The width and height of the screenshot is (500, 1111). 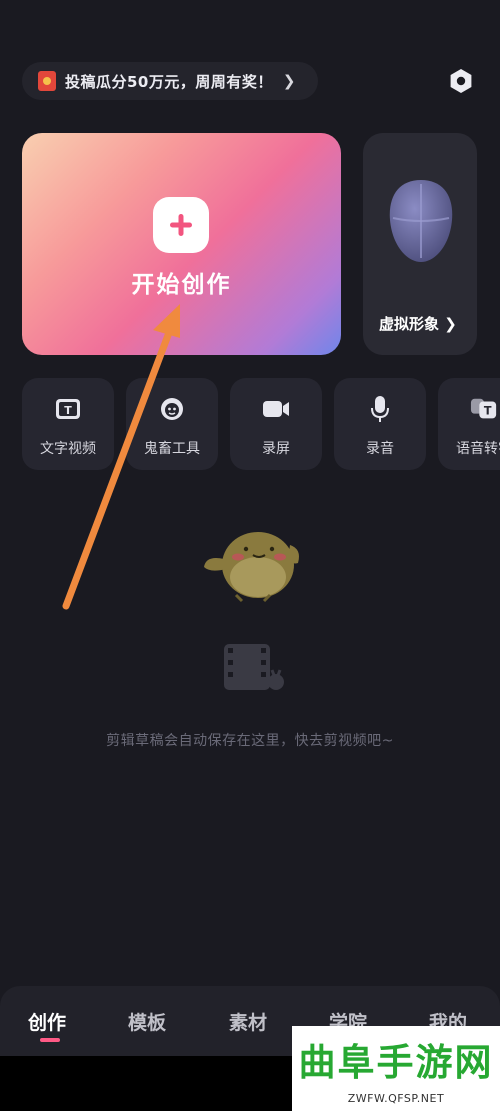 What do you see at coordinates (68, 449) in the screenshot?
I see `tool-label: 文字视频` at bounding box center [68, 449].